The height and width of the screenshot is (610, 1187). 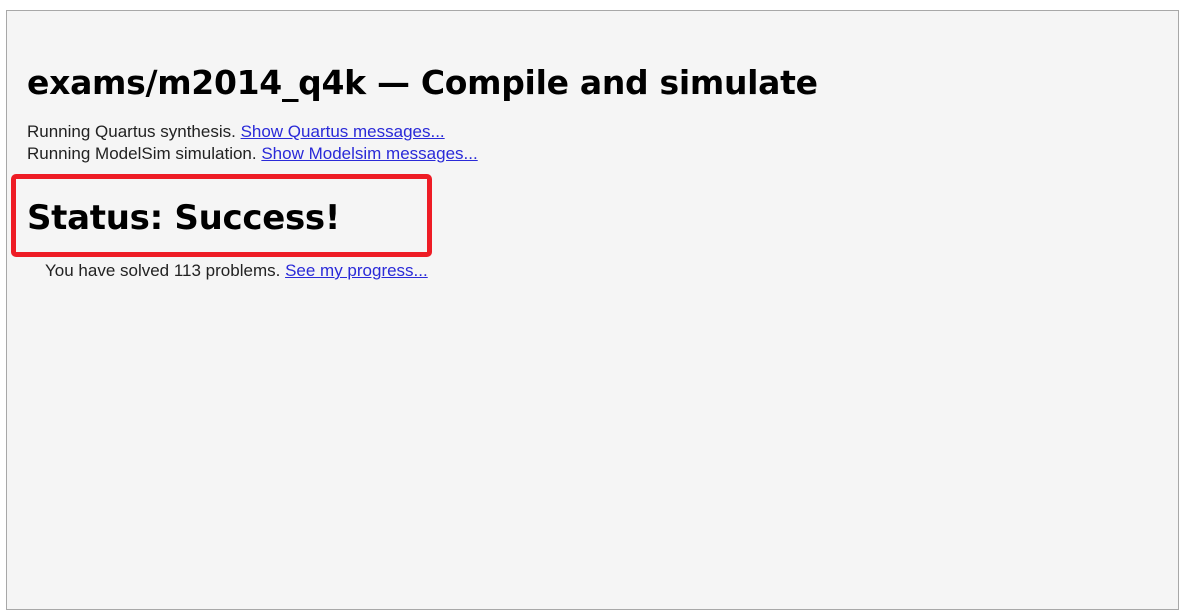 What do you see at coordinates (165, 270) in the screenshot?
I see `solved-count-text: You have solved 113 problems.` at bounding box center [165, 270].